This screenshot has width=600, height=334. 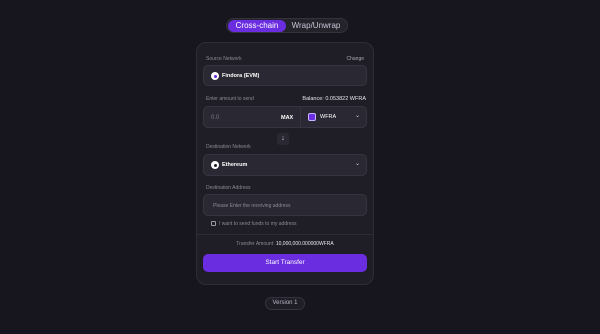 I want to click on own-address-label: I want to send funds to my address, so click(x=258, y=224).